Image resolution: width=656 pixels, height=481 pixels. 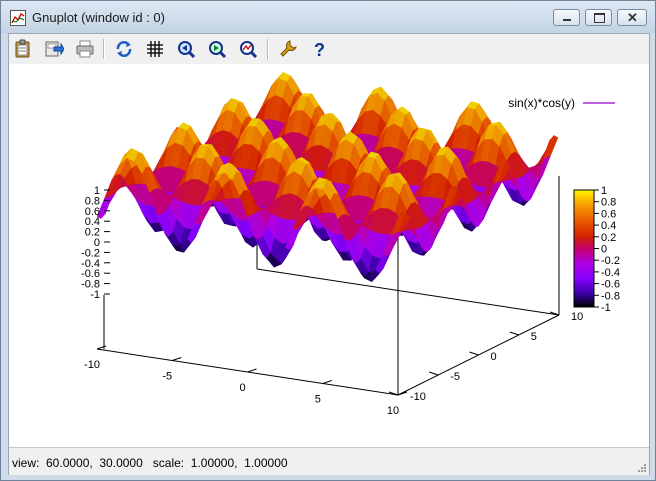 I want to click on clipboard-icon, so click(x=22, y=48).